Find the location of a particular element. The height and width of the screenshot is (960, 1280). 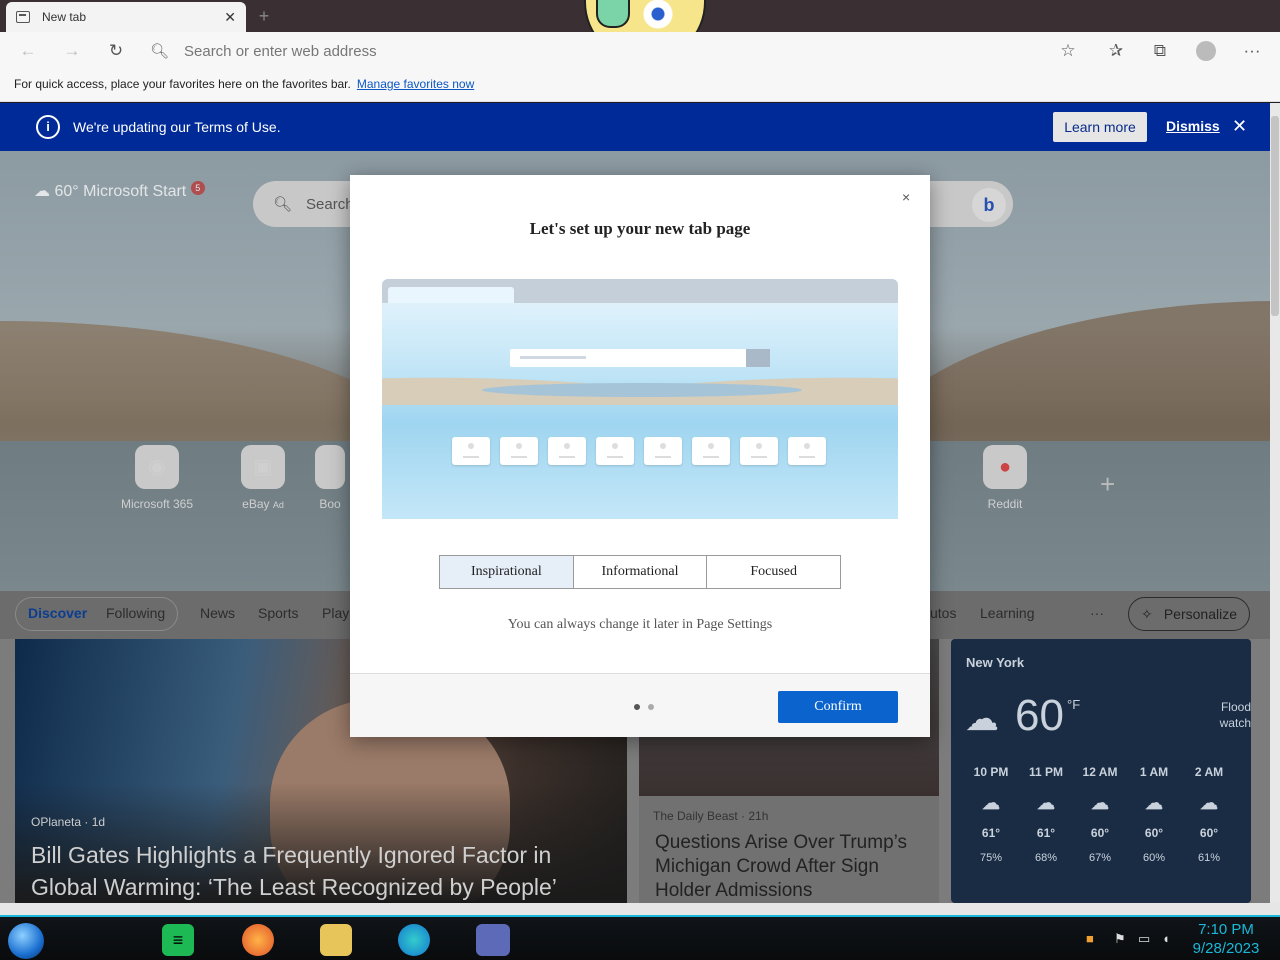

hourly-forecast: 11 PM ☁ 61° 68% is located at coordinates (1046, 814).